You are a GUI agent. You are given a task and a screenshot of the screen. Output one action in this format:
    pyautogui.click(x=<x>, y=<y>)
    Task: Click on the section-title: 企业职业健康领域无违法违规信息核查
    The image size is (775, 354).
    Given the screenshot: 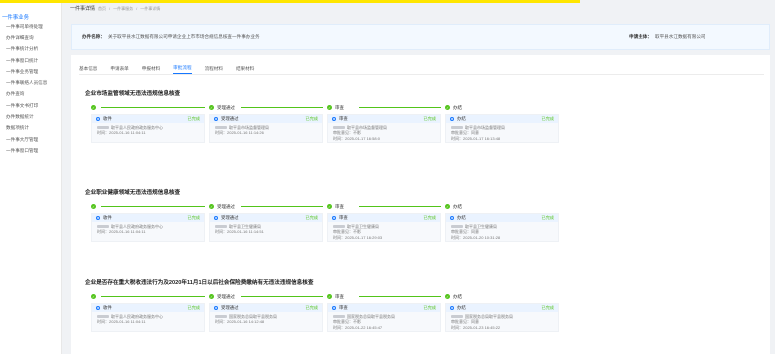 What is the action you would take?
    pyautogui.click(x=133, y=192)
    